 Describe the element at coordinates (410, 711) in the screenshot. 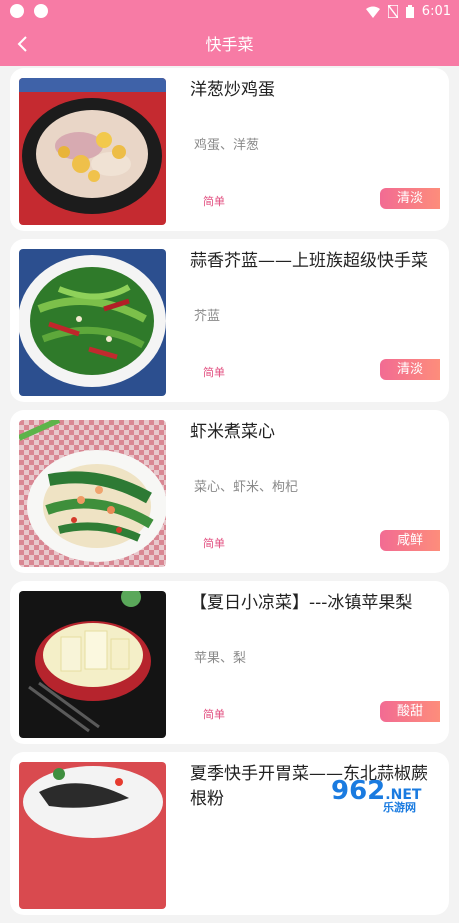

I see `taste-badge: 酸甜` at that location.